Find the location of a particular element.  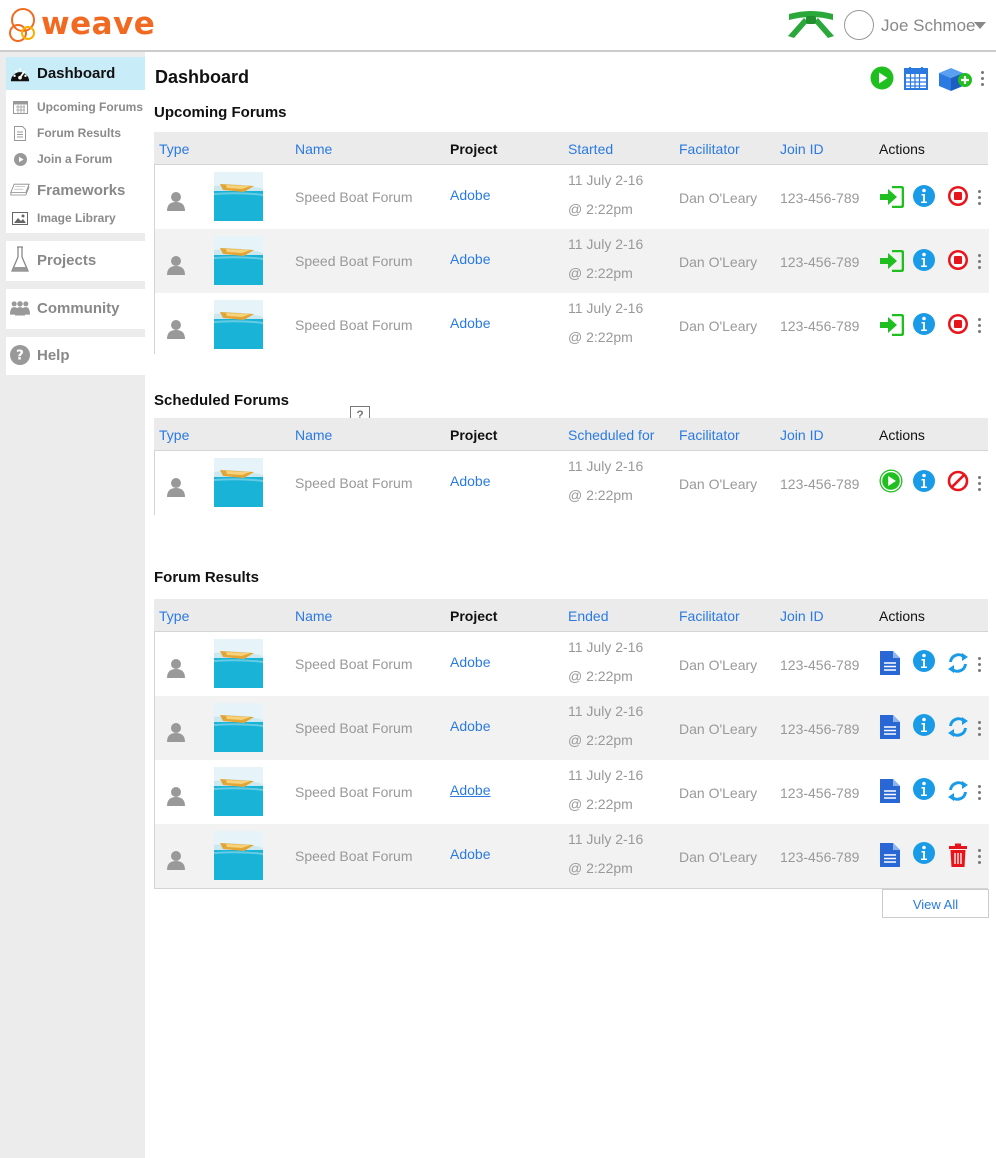

start-forum-button is located at coordinates (882, 78).